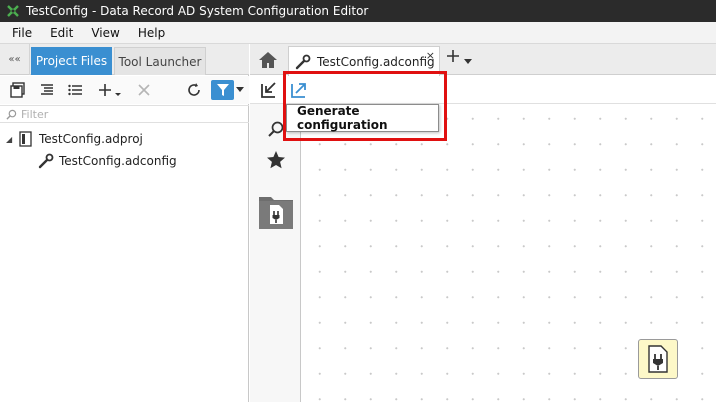 The image size is (716, 402). Describe the element at coordinates (105, 33) in the screenshot. I see `menu-view: View` at that location.